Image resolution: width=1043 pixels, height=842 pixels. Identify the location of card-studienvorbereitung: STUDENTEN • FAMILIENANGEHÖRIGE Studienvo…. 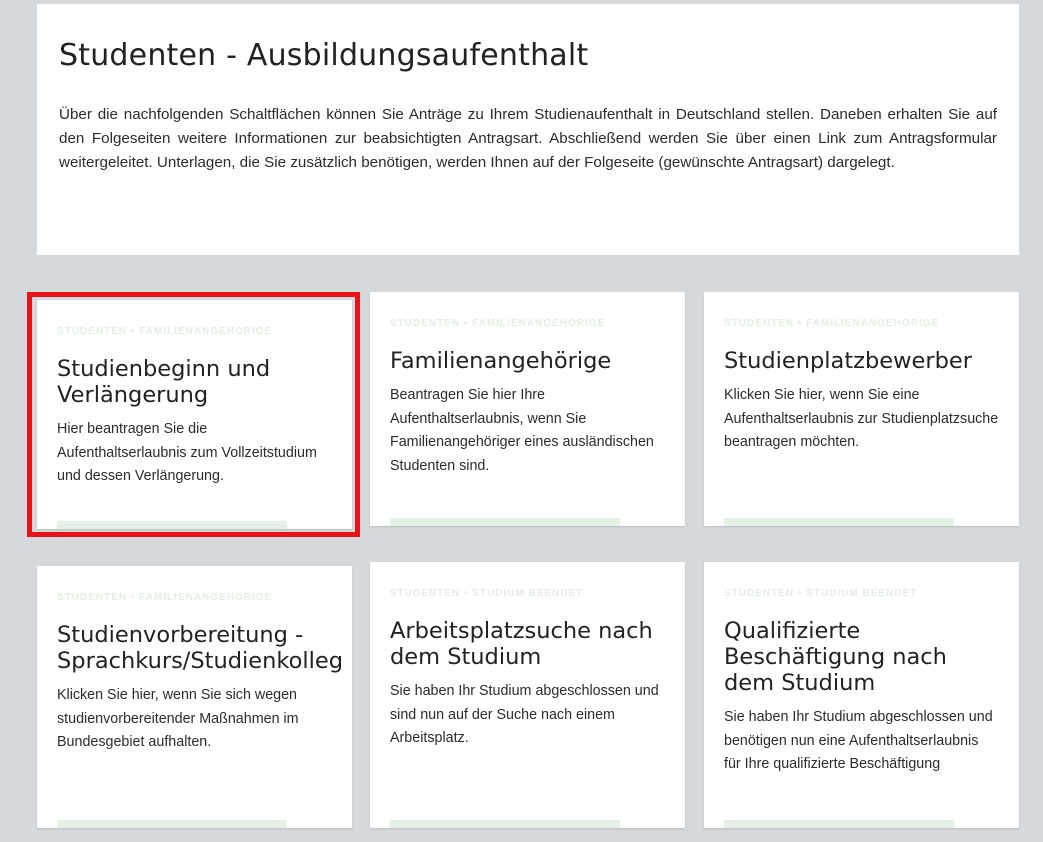
(194, 697).